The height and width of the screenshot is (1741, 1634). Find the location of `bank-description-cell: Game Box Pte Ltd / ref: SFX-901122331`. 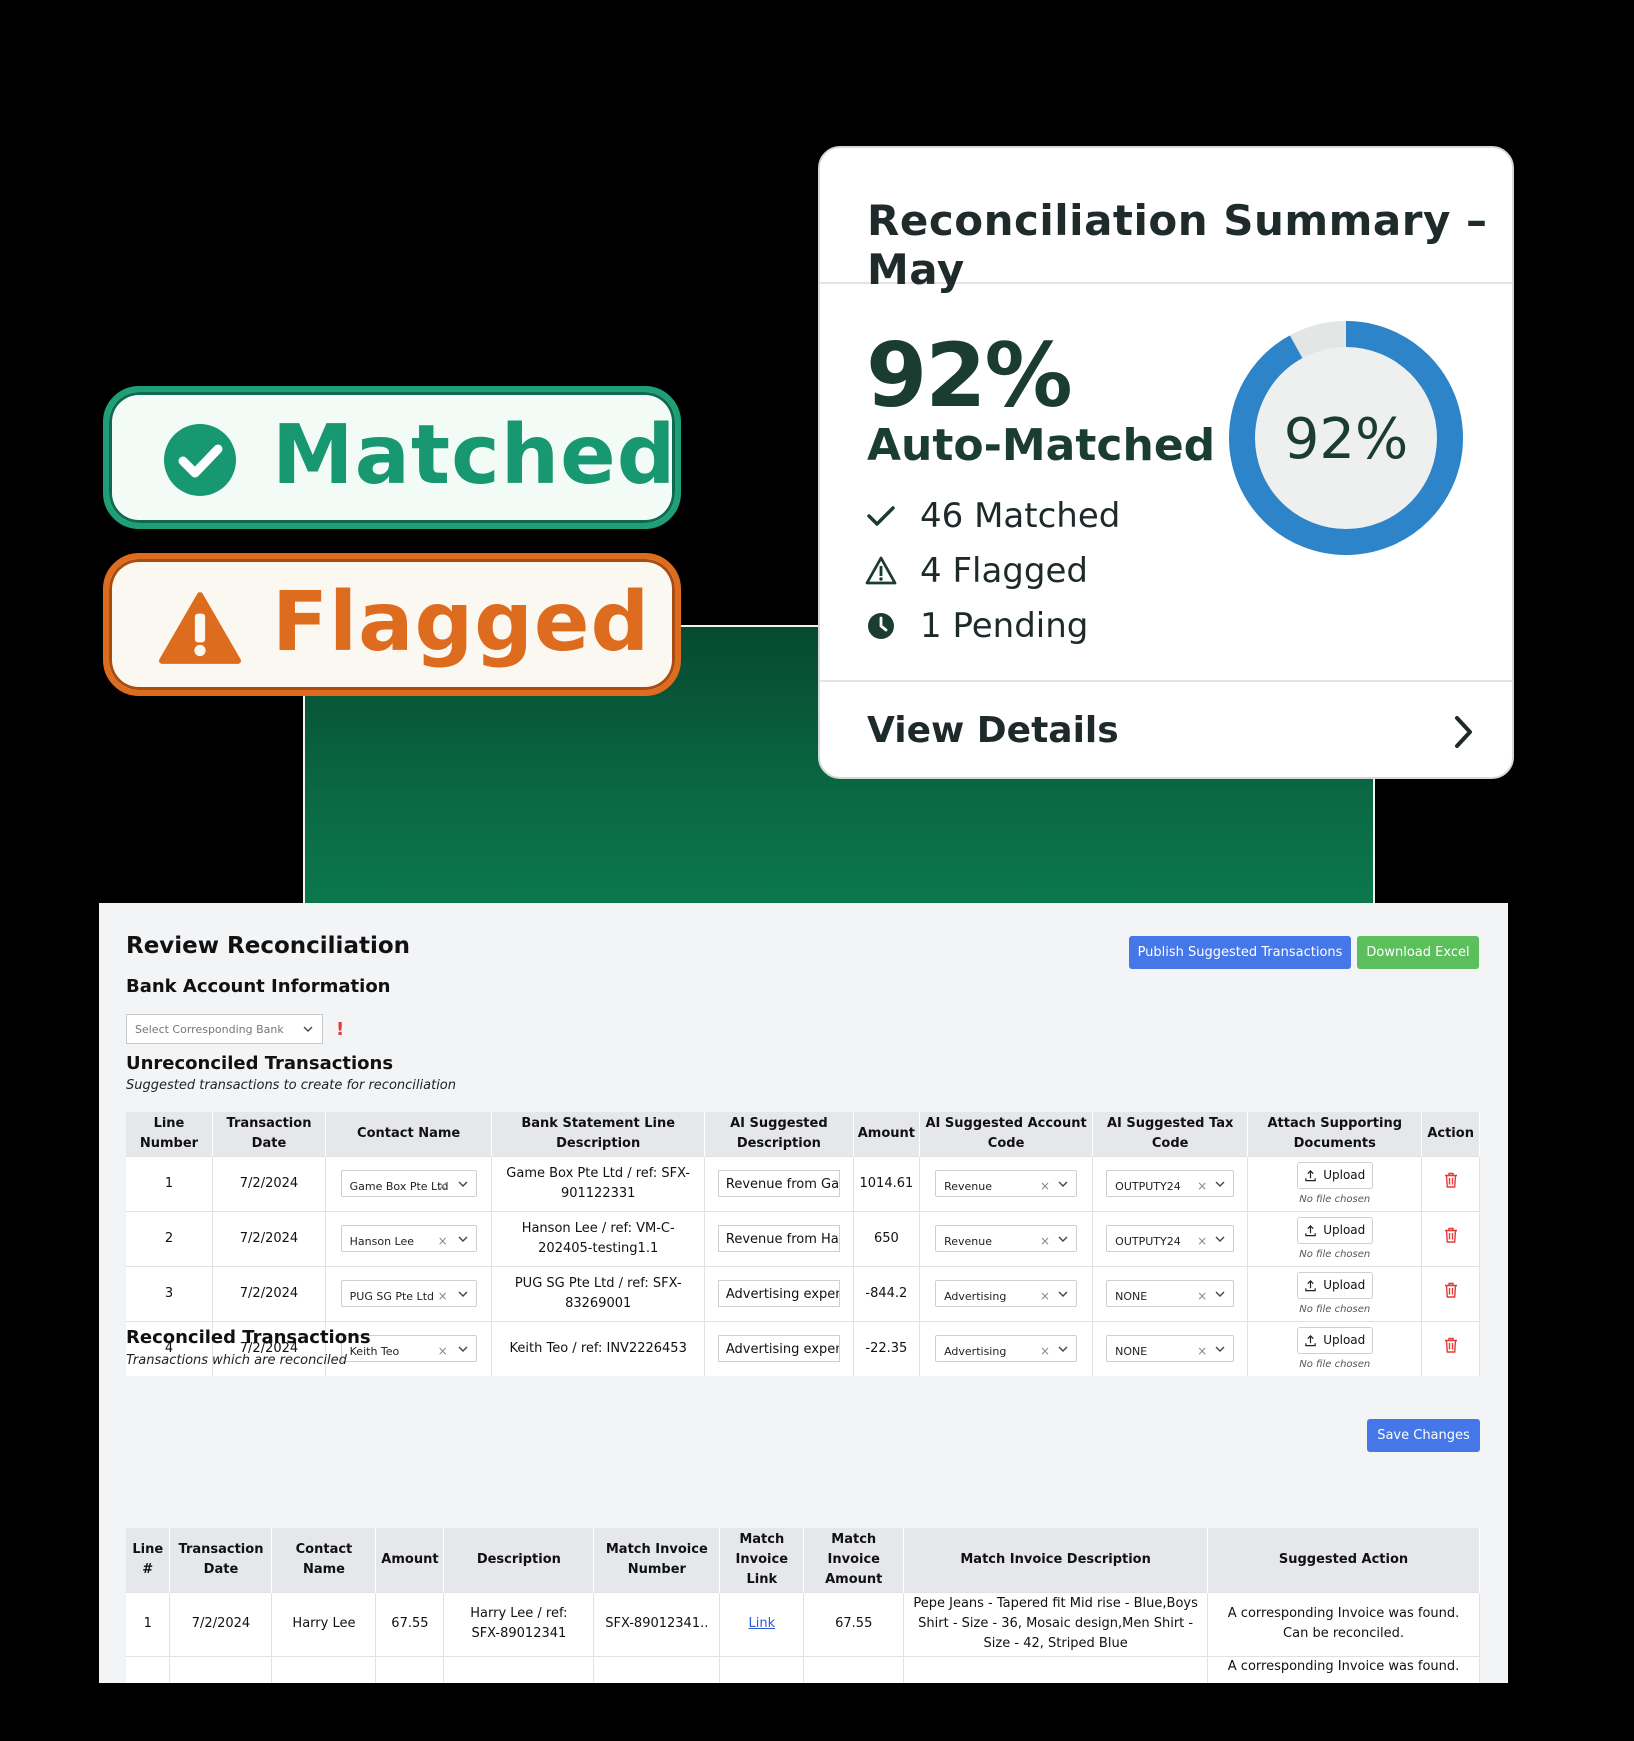

bank-description-cell: Game Box Pte Ltd / ref: SFX-901122331 is located at coordinates (598, 1183).